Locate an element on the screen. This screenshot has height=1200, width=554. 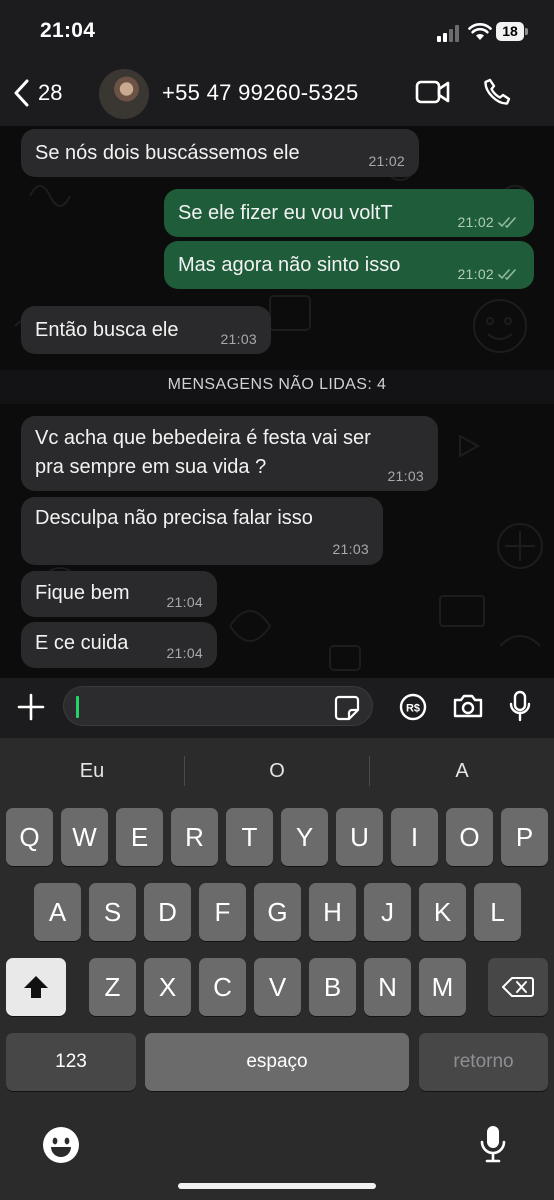
message-incoming: Fique bem 21:04 is located at coordinates (119, 594).